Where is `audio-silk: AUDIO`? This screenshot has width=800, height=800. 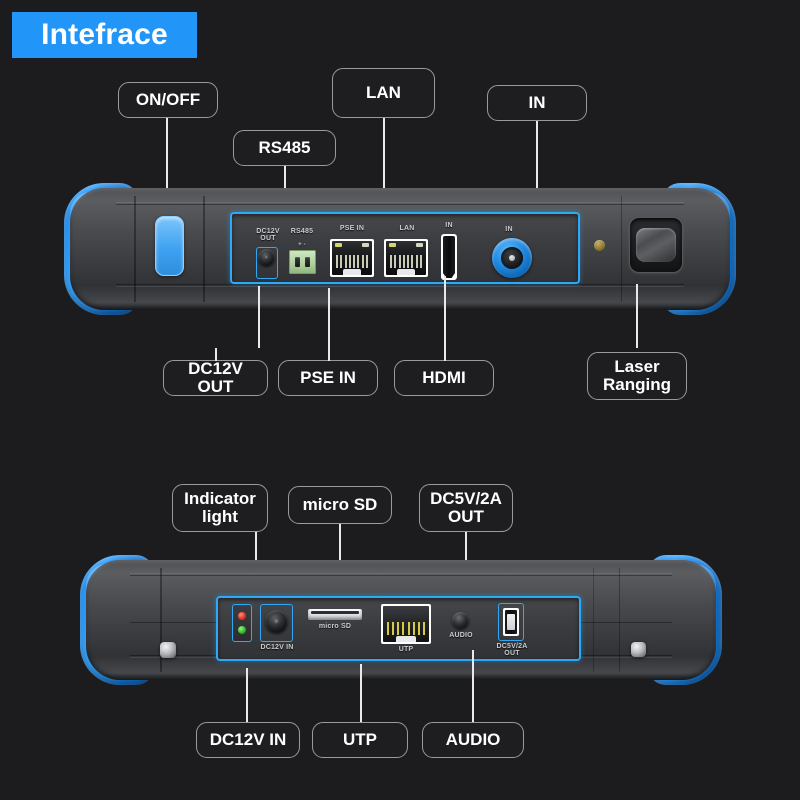
audio-silk: AUDIO is located at coordinates (461, 635).